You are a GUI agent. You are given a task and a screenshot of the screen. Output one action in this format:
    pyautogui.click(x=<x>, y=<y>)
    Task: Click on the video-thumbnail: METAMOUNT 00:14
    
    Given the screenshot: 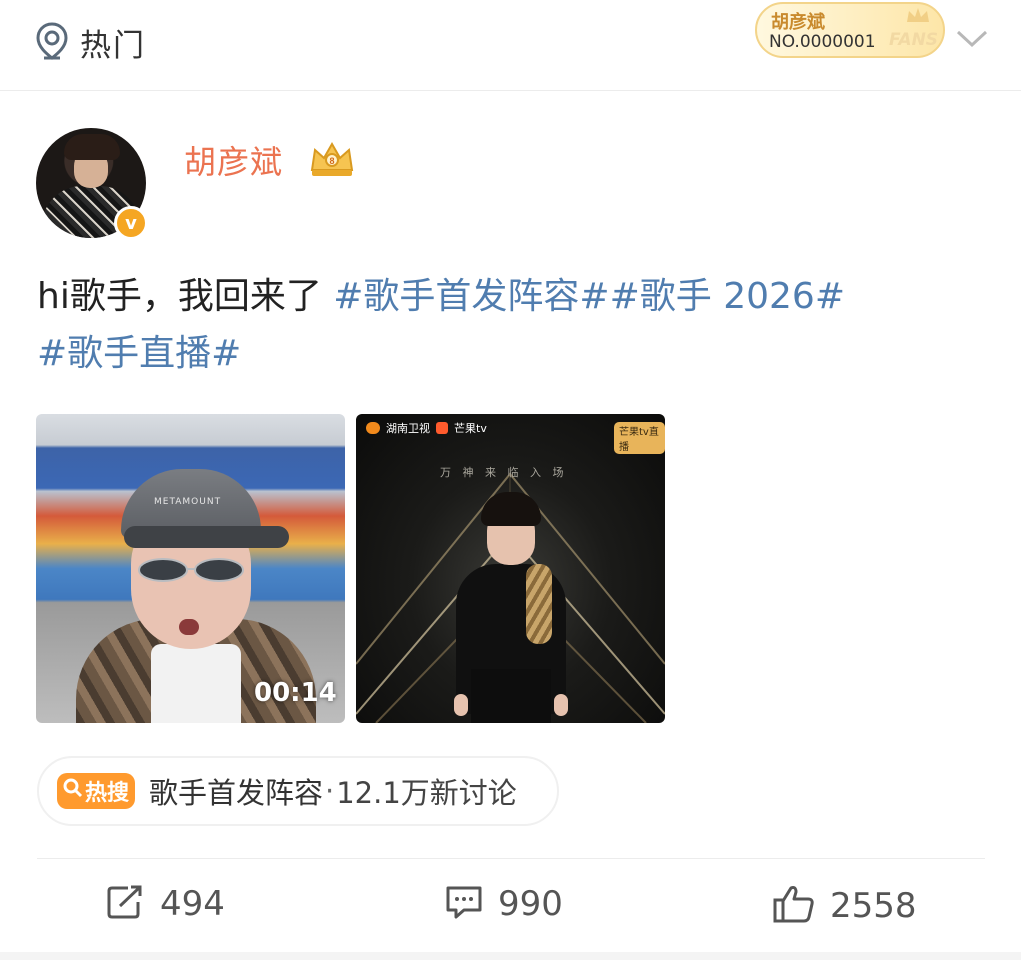 What is the action you would take?
    pyautogui.click(x=190, y=568)
    